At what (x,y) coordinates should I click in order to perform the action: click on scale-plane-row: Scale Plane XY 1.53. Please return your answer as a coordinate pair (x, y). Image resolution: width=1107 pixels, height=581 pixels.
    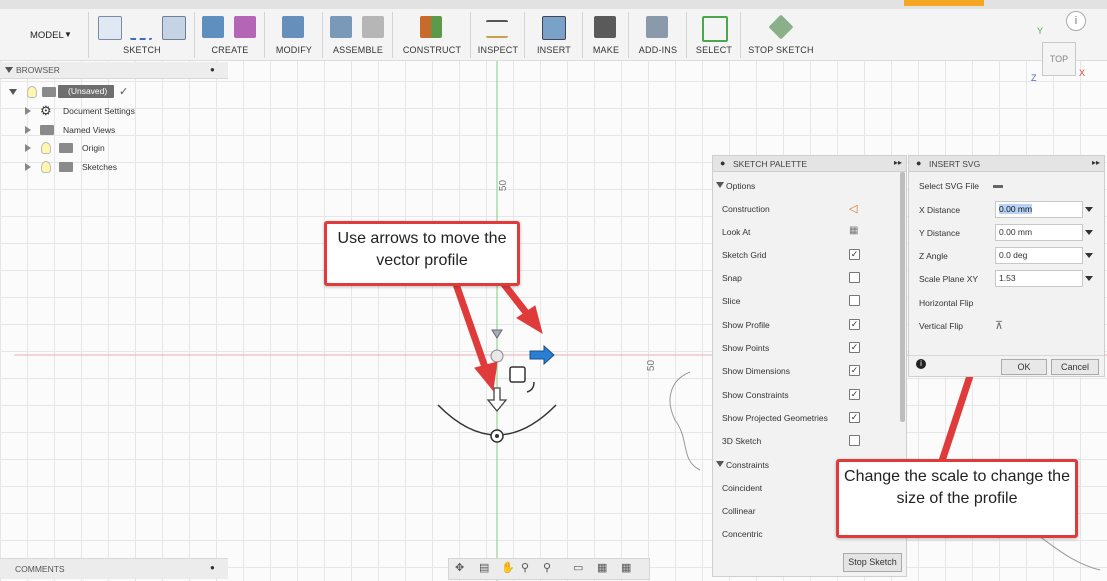
    Looking at the image, I should click on (1006, 279).